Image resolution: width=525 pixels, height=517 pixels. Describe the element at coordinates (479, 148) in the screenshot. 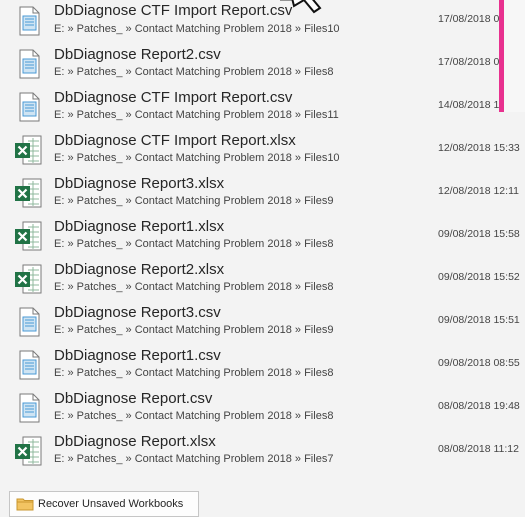

I see `file-date: 12/08/2018 15:33` at that location.